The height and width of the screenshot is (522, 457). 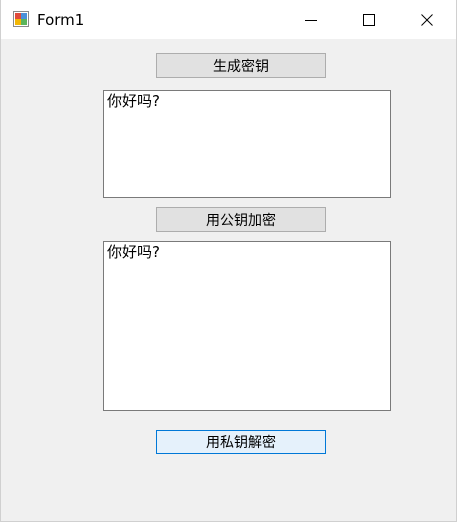 What do you see at coordinates (241, 65) in the screenshot?
I see `generate-key-button: 生成密钥` at bounding box center [241, 65].